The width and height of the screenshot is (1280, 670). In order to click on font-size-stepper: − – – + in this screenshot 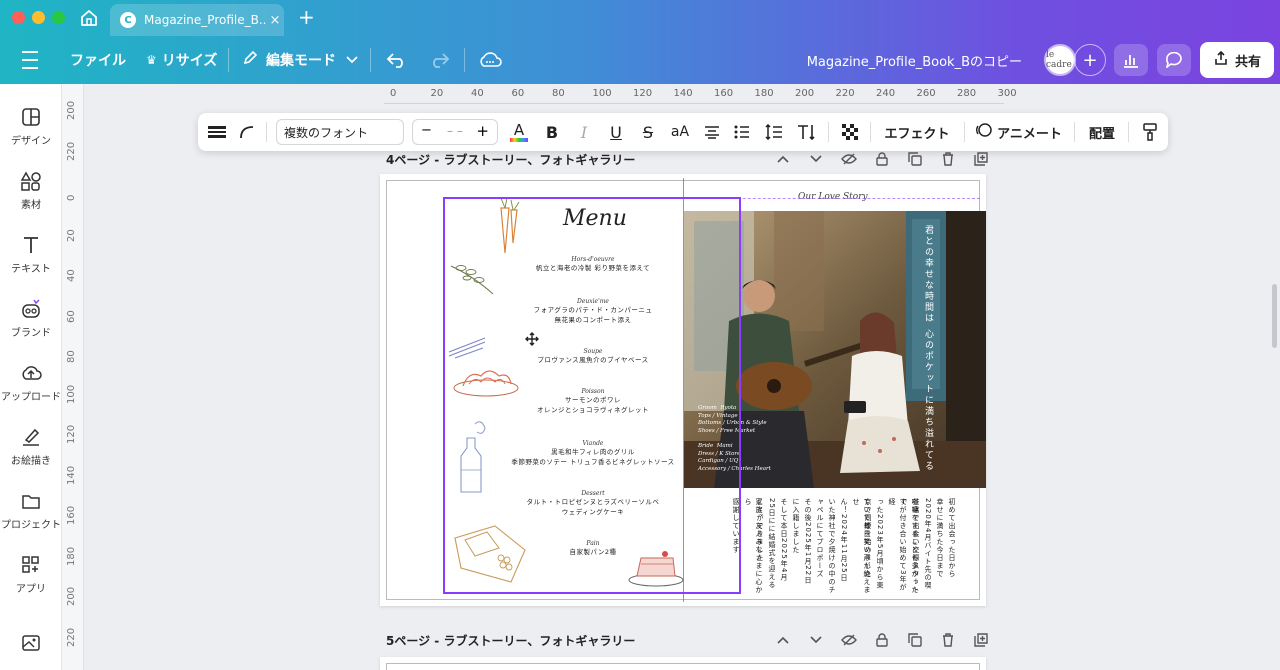, I will do `click(455, 132)`.